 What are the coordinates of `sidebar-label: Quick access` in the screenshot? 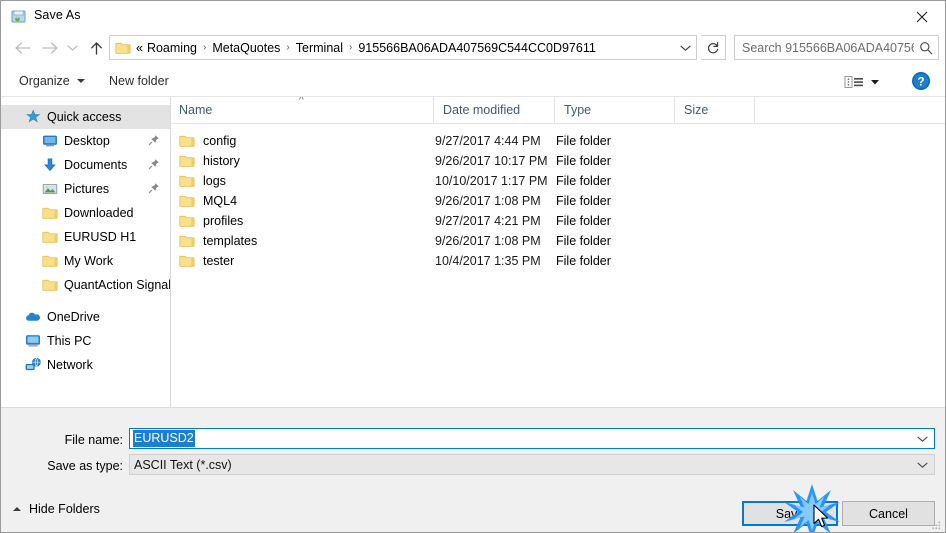 It's located at (84, 117).